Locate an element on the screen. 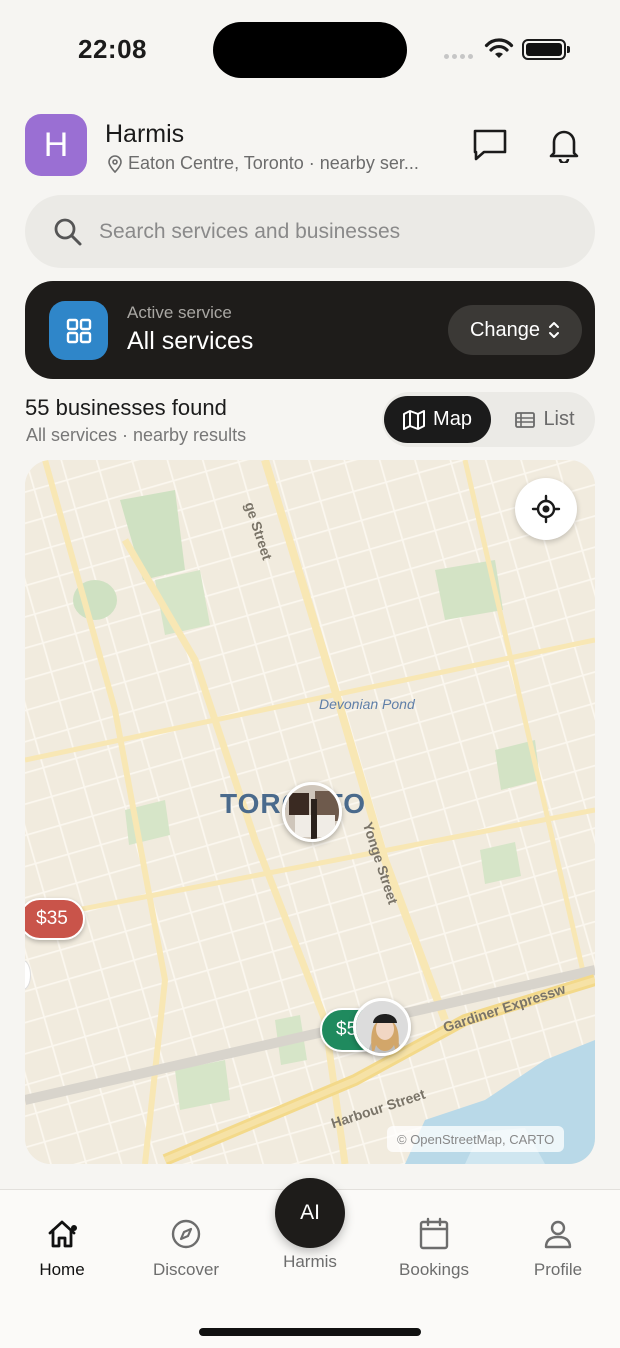 This screenshot has height=1348, width=620. dynamic-island is located at coordinates (310, 50).